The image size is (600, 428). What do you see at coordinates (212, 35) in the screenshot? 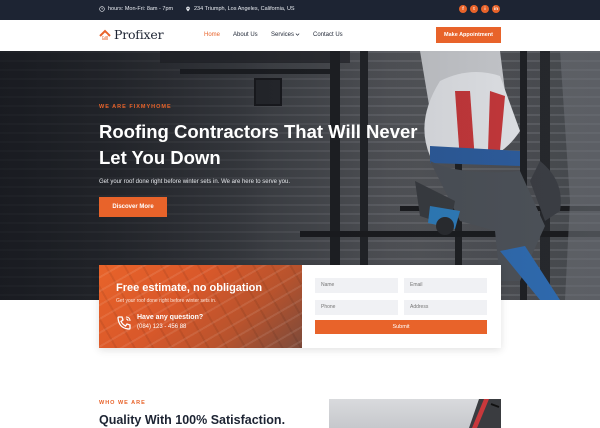
I see `nav-item-home: Home` at bounding box center [212, 35].